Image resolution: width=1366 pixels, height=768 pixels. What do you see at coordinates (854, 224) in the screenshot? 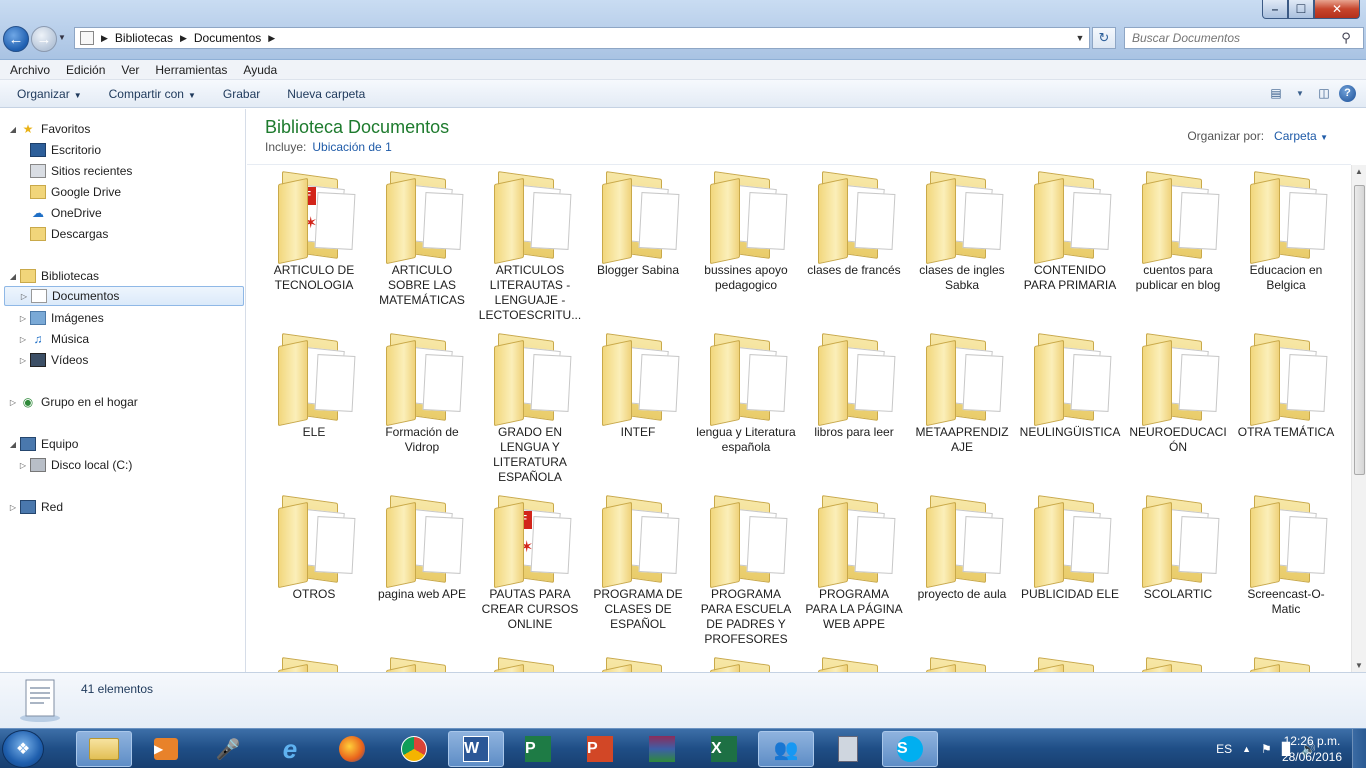
I see `folder-item: clases de francés` at bounding box center [854, 224].